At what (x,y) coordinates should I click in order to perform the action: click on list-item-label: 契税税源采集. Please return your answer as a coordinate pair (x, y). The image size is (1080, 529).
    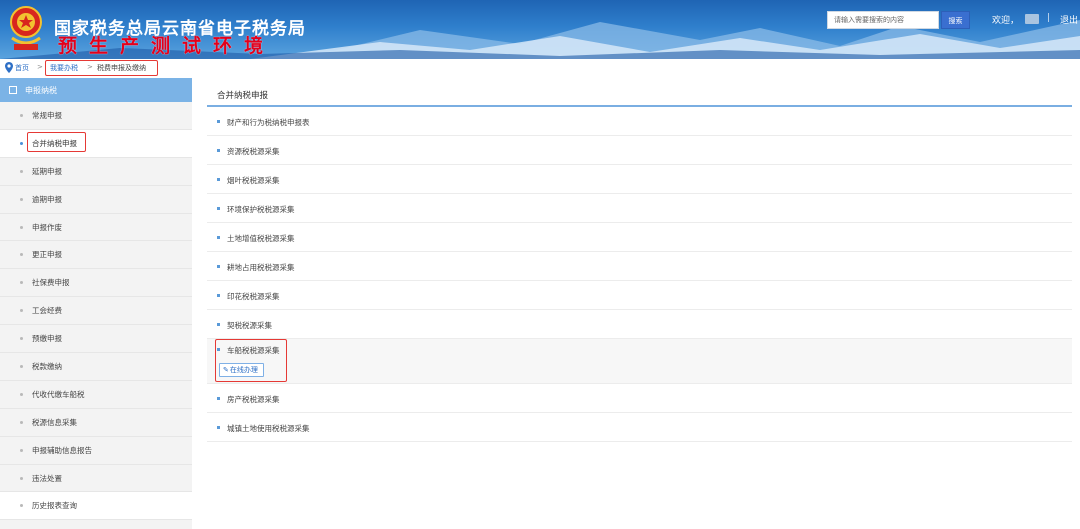
    Looking at the image, I should click on (249, 325).